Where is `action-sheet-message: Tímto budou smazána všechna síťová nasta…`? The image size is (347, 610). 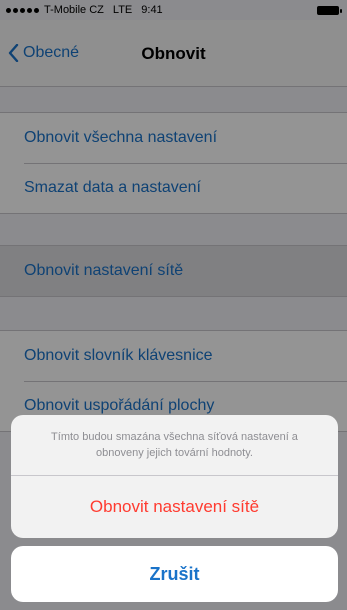 action-sheet-message: Tímto budou smazána všechna síťová nasta… is located at coordinates (174, 445).